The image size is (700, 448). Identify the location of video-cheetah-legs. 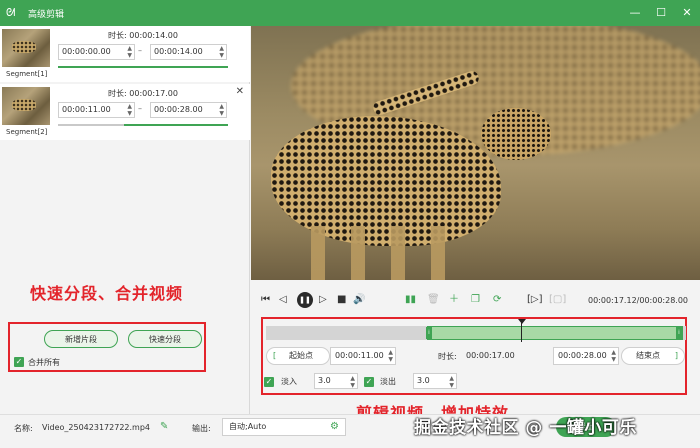
(386, 253).